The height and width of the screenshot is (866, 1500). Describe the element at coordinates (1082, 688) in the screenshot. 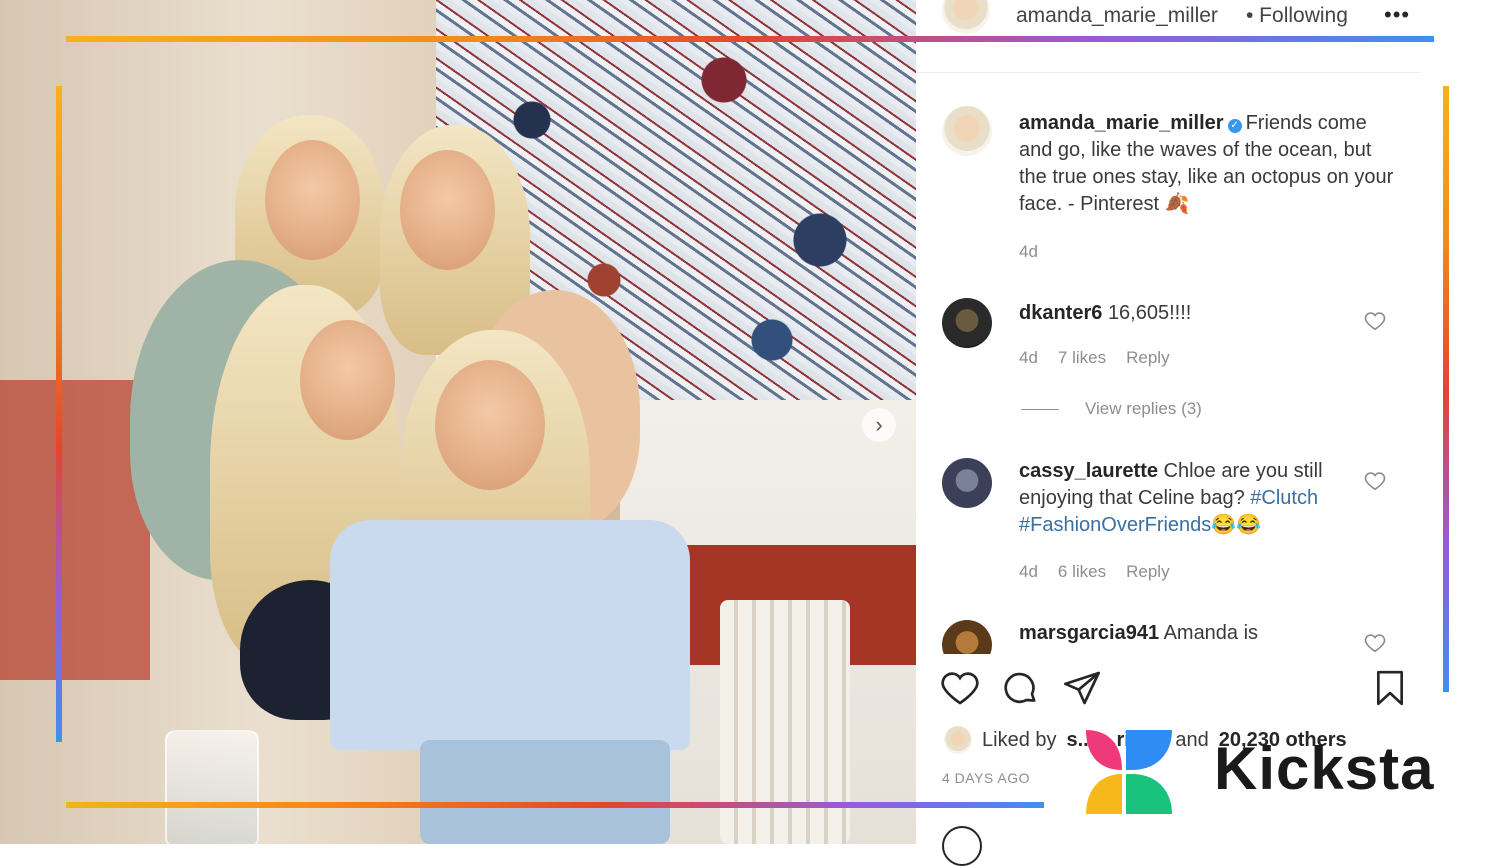

I see `share-icon` at that location.